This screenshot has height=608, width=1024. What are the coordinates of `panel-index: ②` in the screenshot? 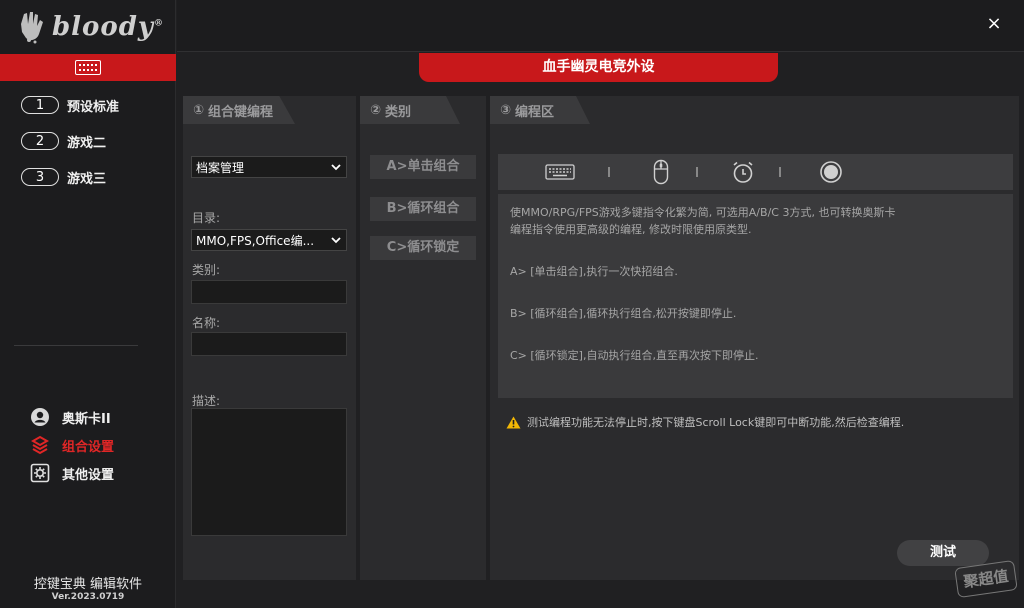 It's located at (376, 110).